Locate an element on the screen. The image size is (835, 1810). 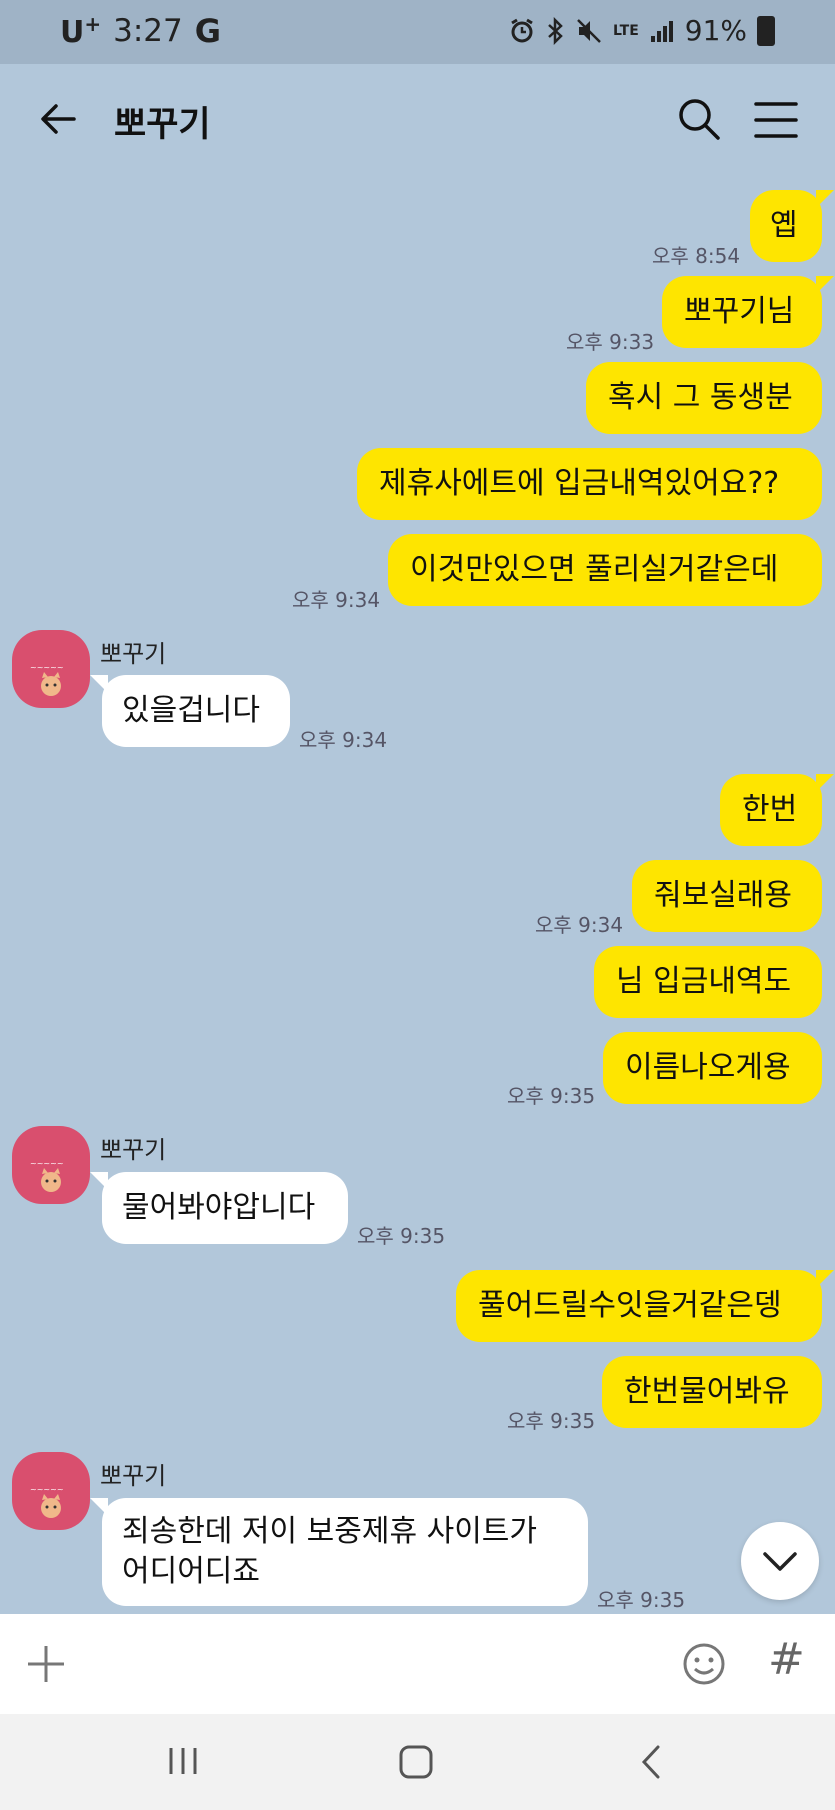
home-icon is located at coordinates (416, 1762).